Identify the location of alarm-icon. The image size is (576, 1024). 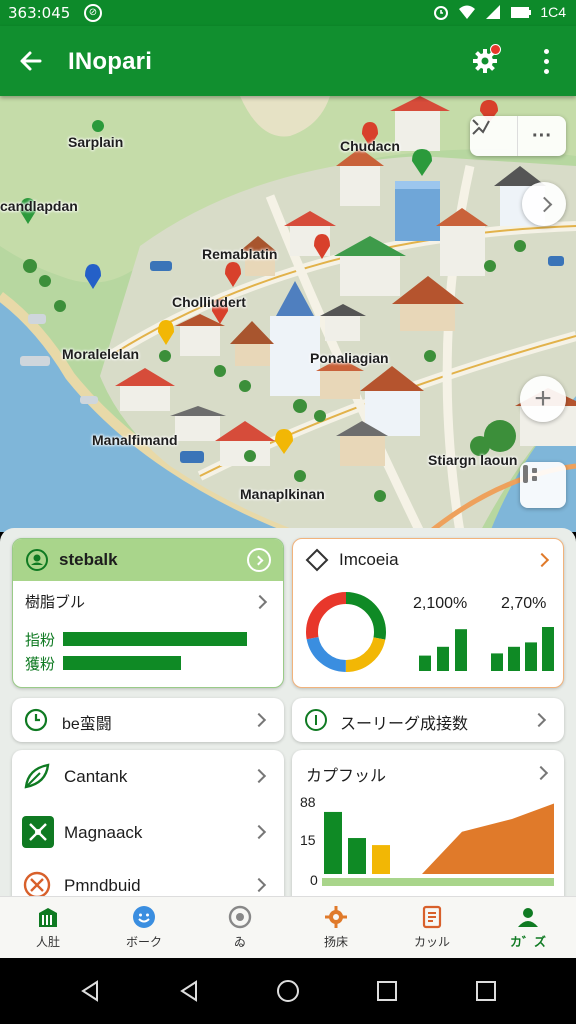
(441, 13).